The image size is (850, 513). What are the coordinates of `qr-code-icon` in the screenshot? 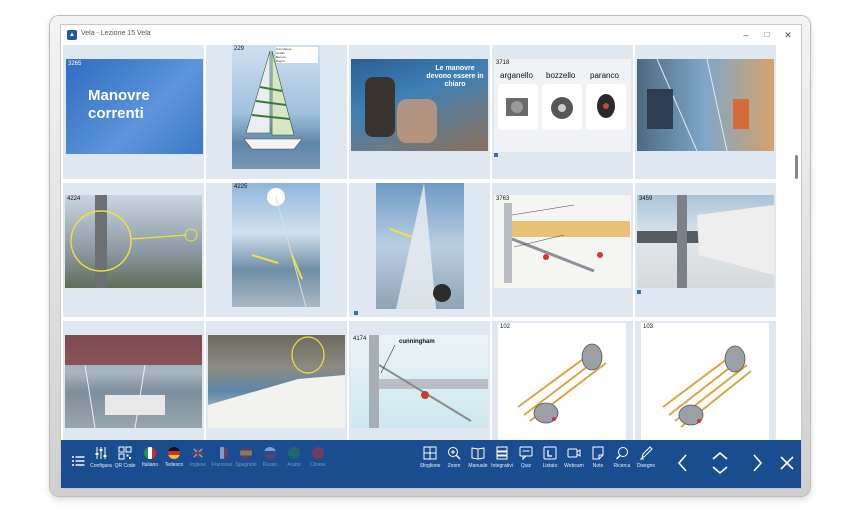 It's located at (125, 453).